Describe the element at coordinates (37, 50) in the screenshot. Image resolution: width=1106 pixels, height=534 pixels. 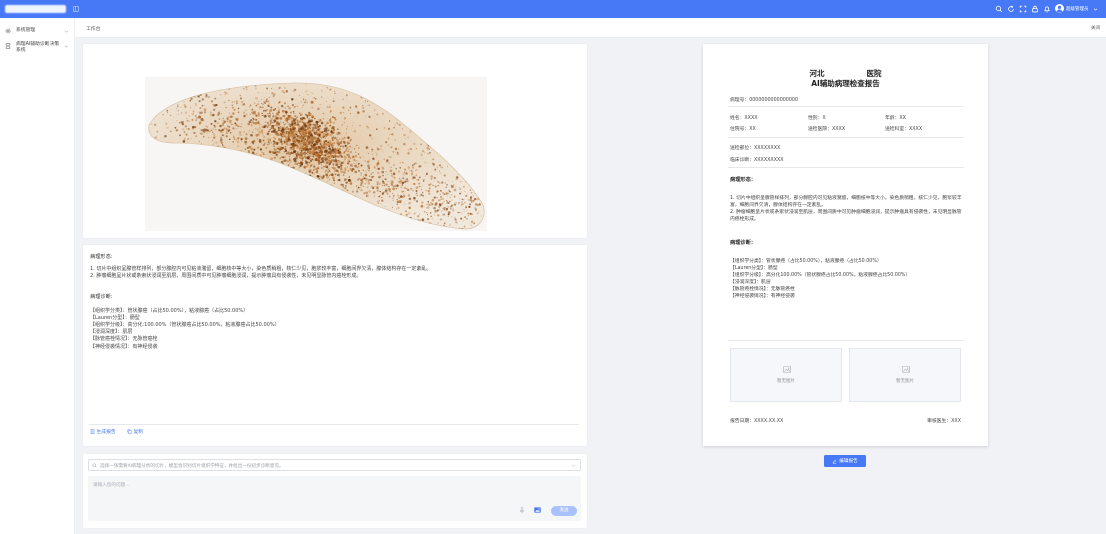
I see `sidebar-item-pathology-ai: 病理AI辅助诊断决策系统` at that location.